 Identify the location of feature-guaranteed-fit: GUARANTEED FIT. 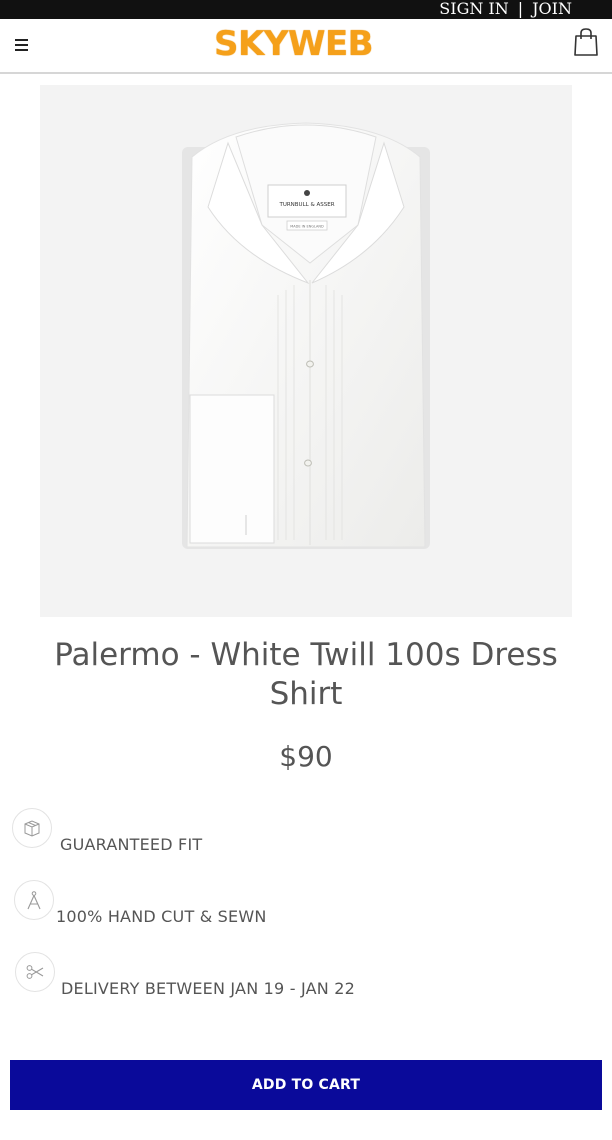
(292, 831).